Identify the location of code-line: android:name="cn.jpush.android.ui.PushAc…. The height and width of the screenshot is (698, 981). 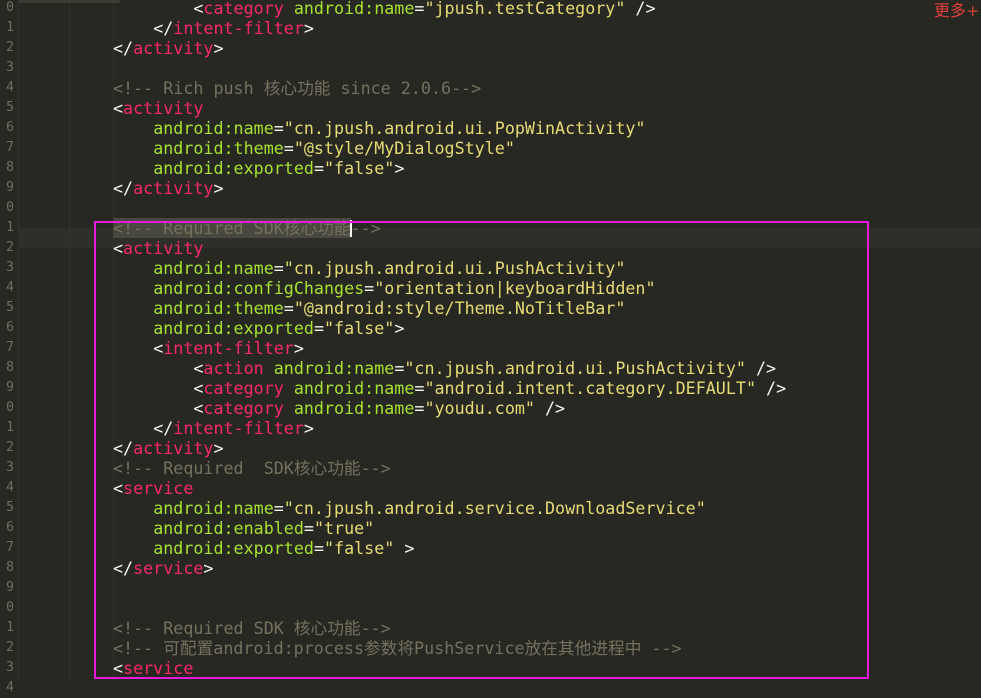
(369, 268).